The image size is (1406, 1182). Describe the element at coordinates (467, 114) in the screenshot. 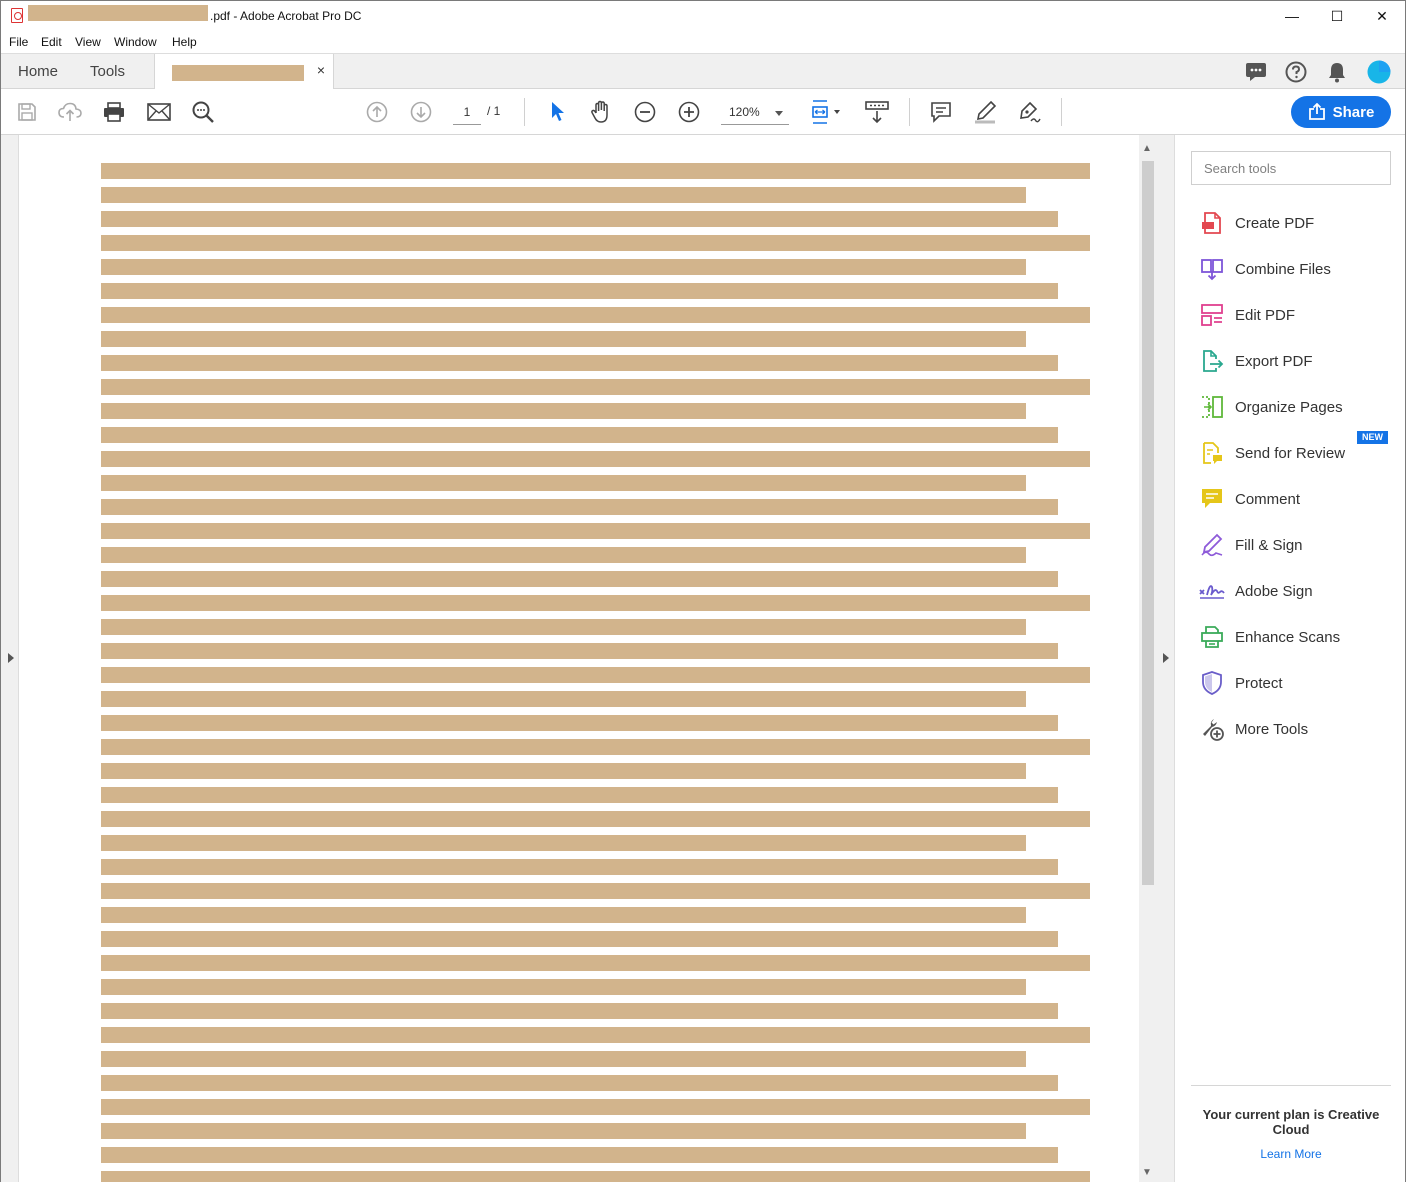

I see `page-number-input: 1` at that location.